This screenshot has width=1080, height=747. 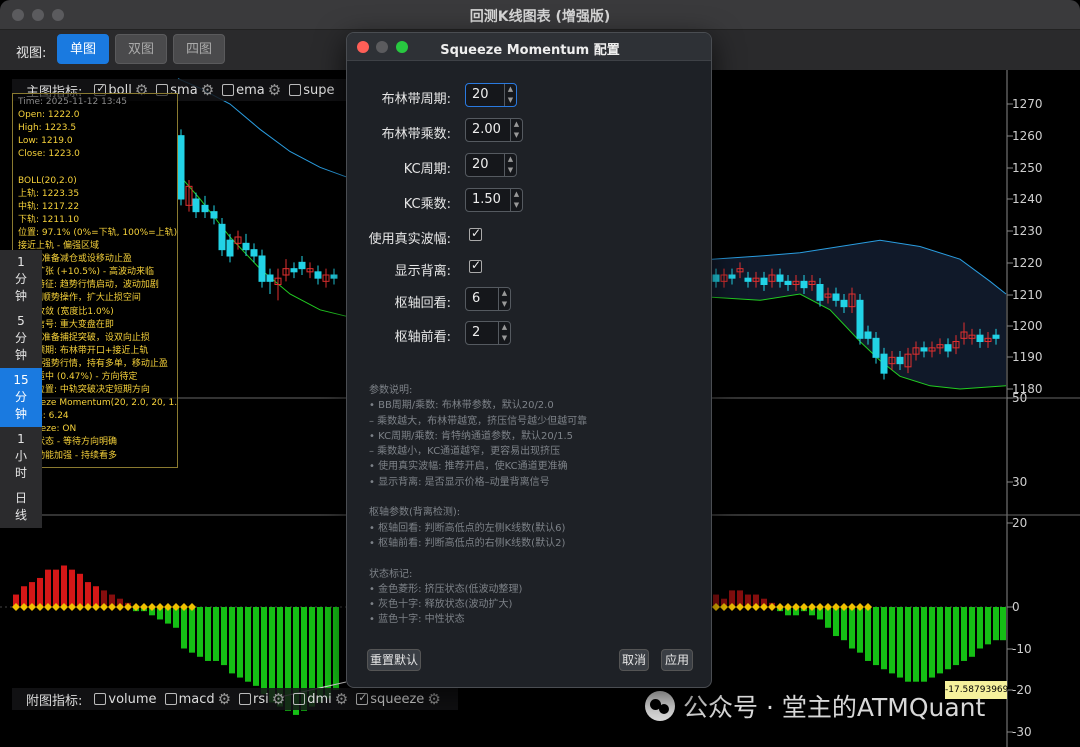 I want to click on info-line: High: 1223.5, so click(x=47, y=128).